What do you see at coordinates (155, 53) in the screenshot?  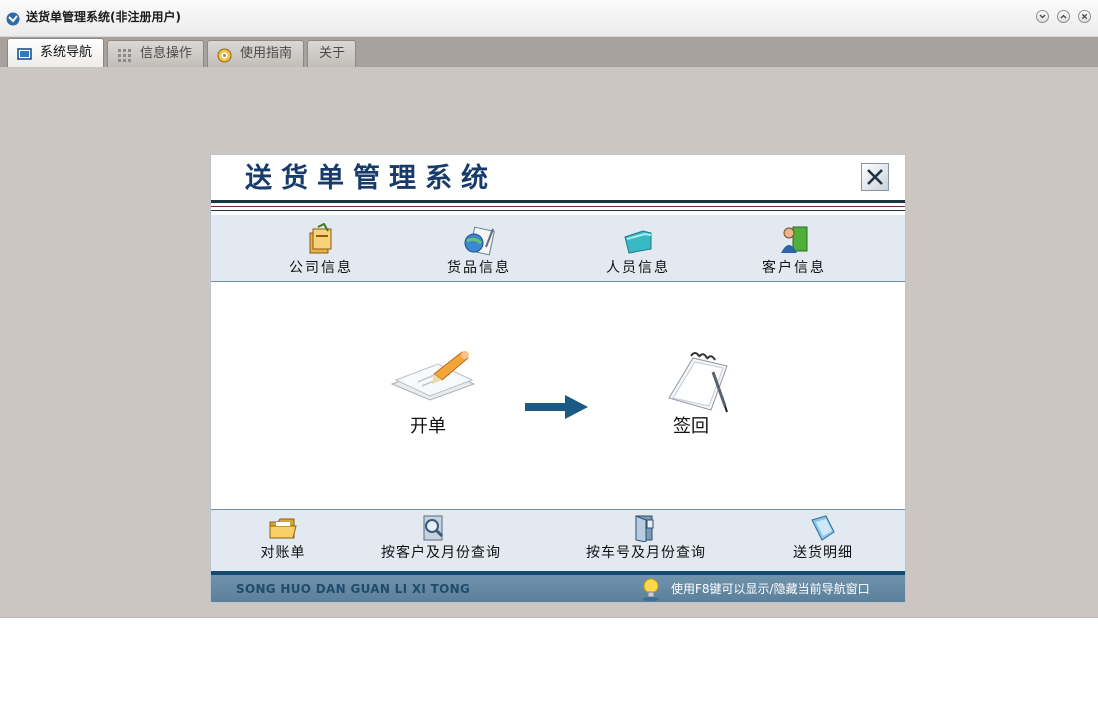 I see `tab-info-ops: 信息操作` at bounding box center [155, 53].